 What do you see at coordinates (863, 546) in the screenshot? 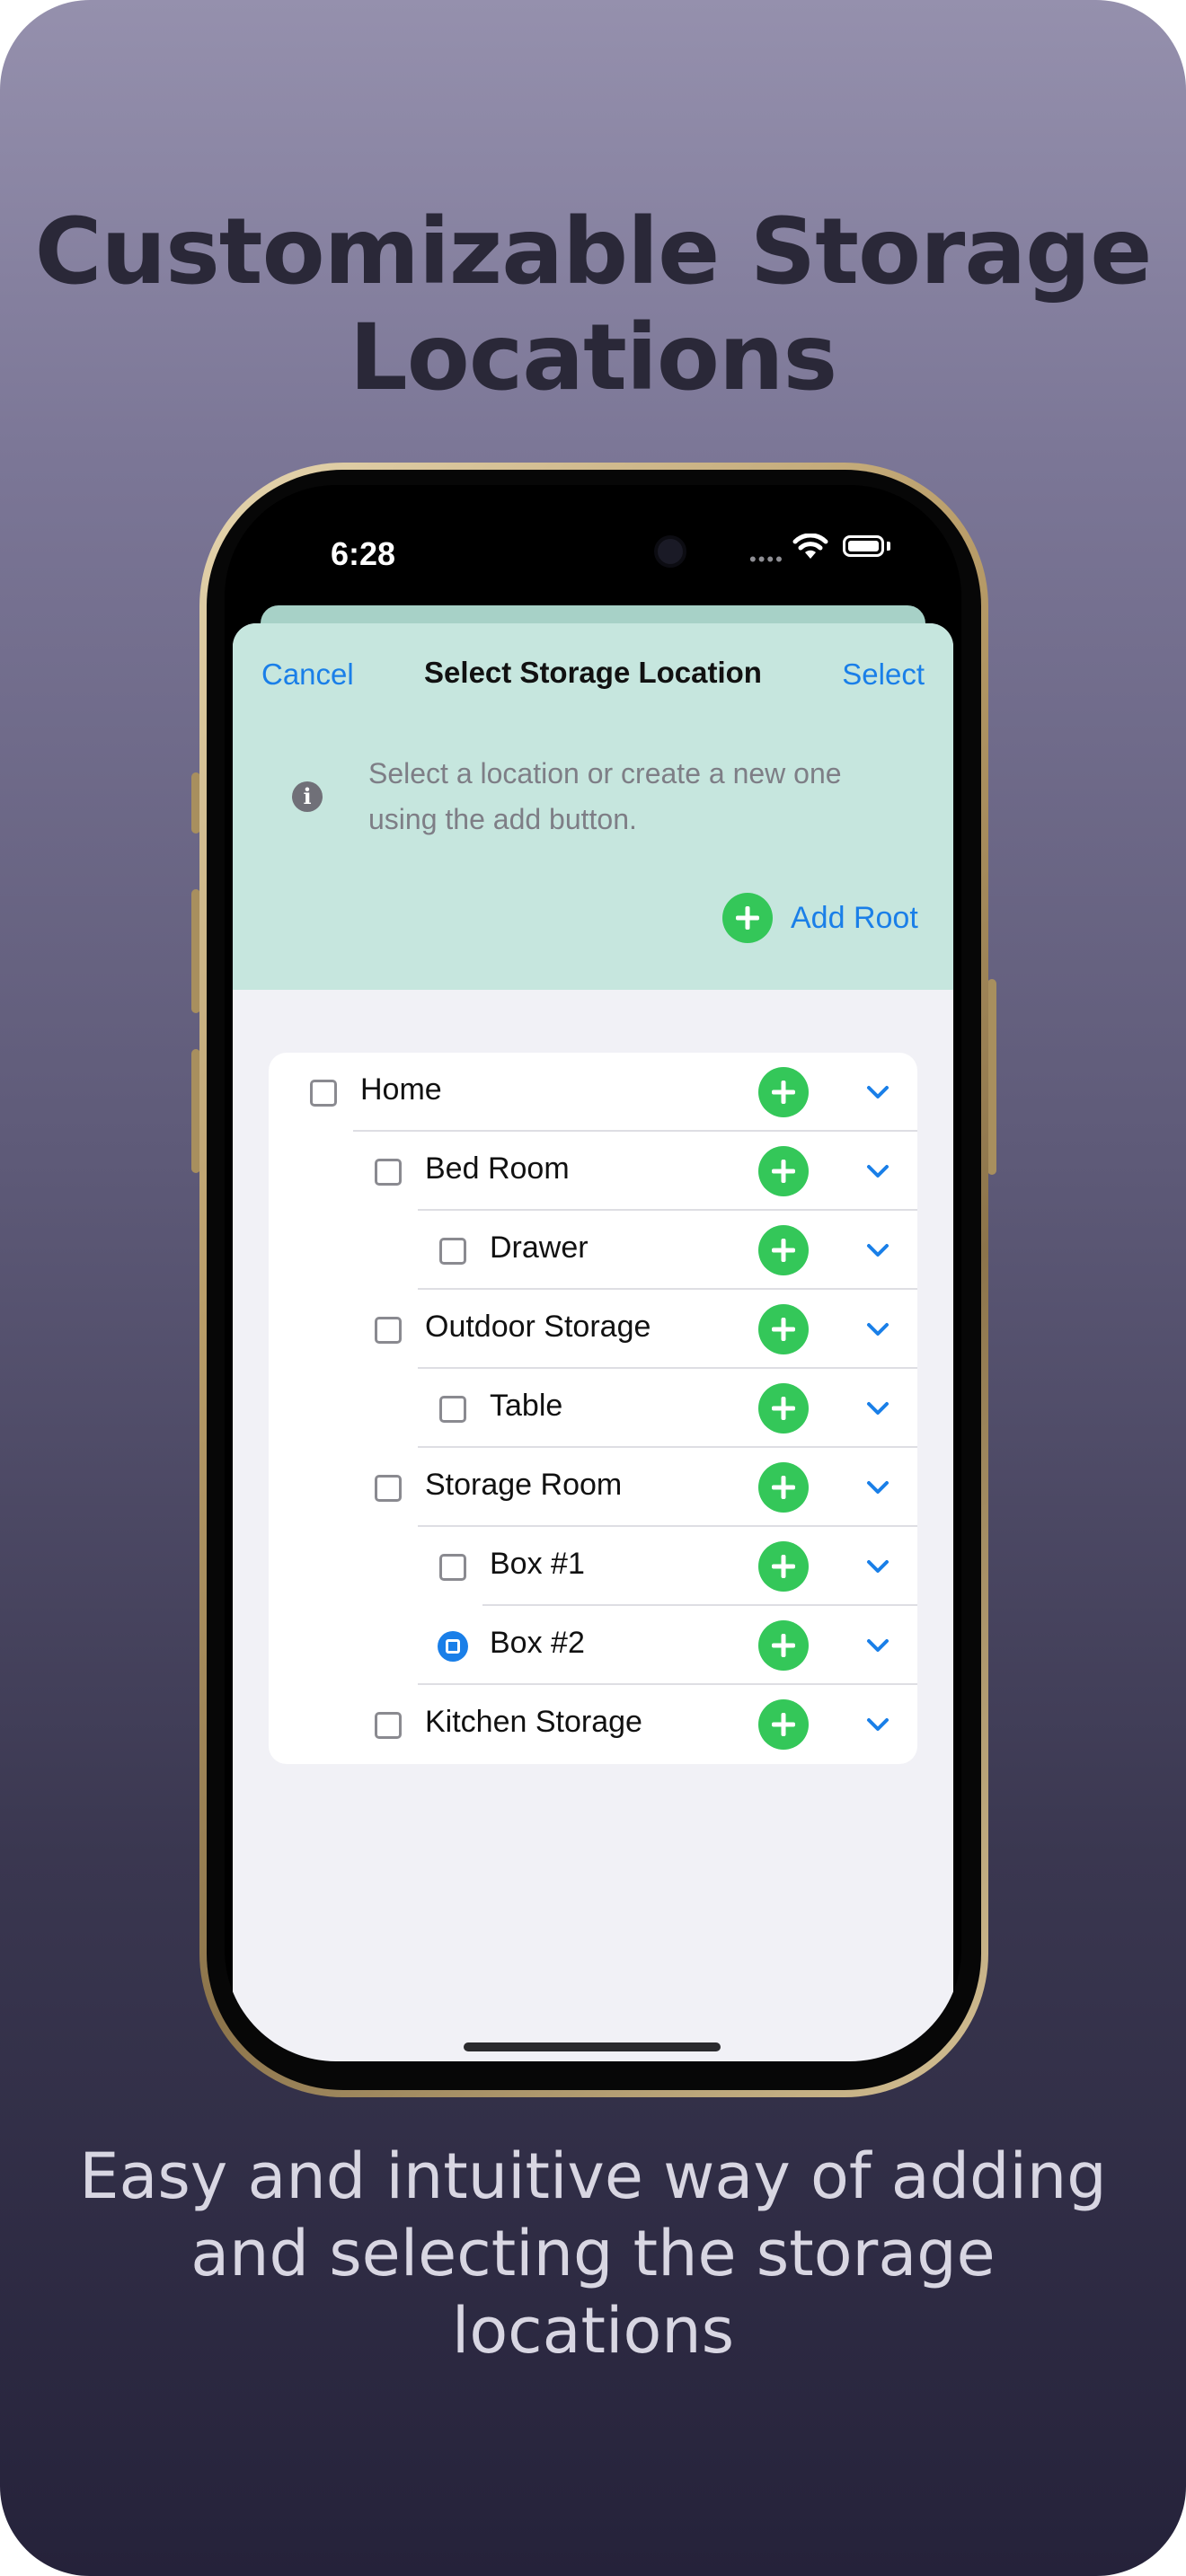
I see `battery-icon` at bounding box center [863, 546].